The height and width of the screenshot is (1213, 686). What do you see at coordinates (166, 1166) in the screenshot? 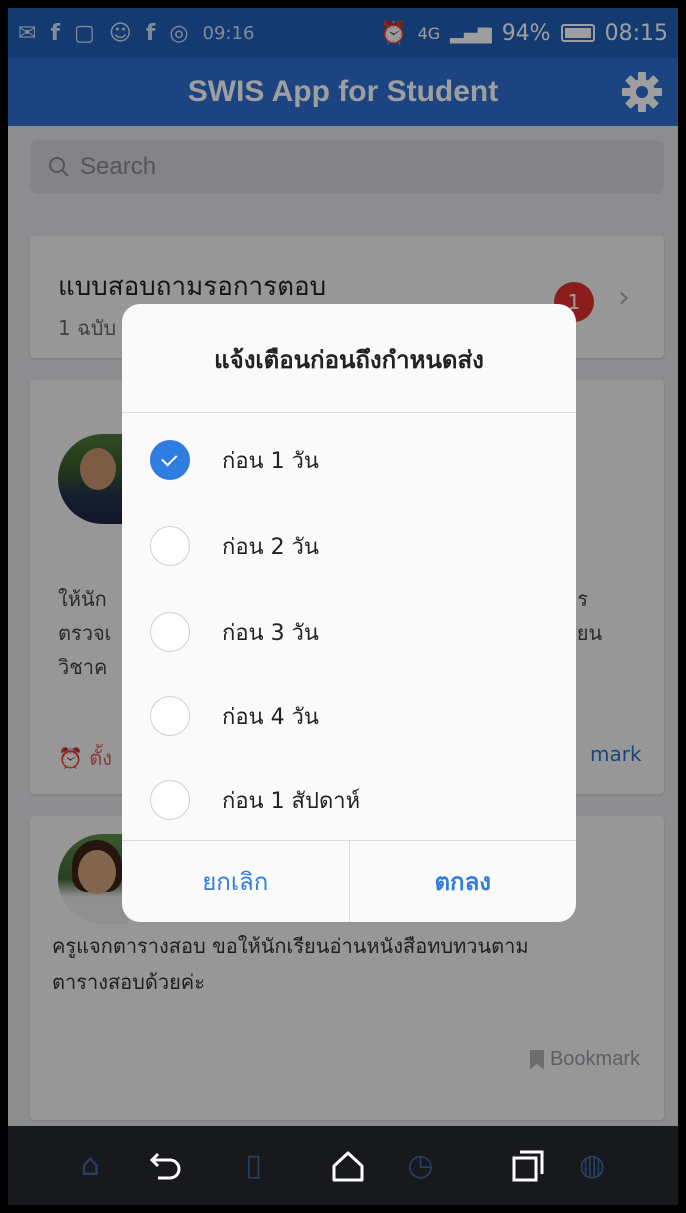
I see `back-icon` at bounding box center [166, 1166].